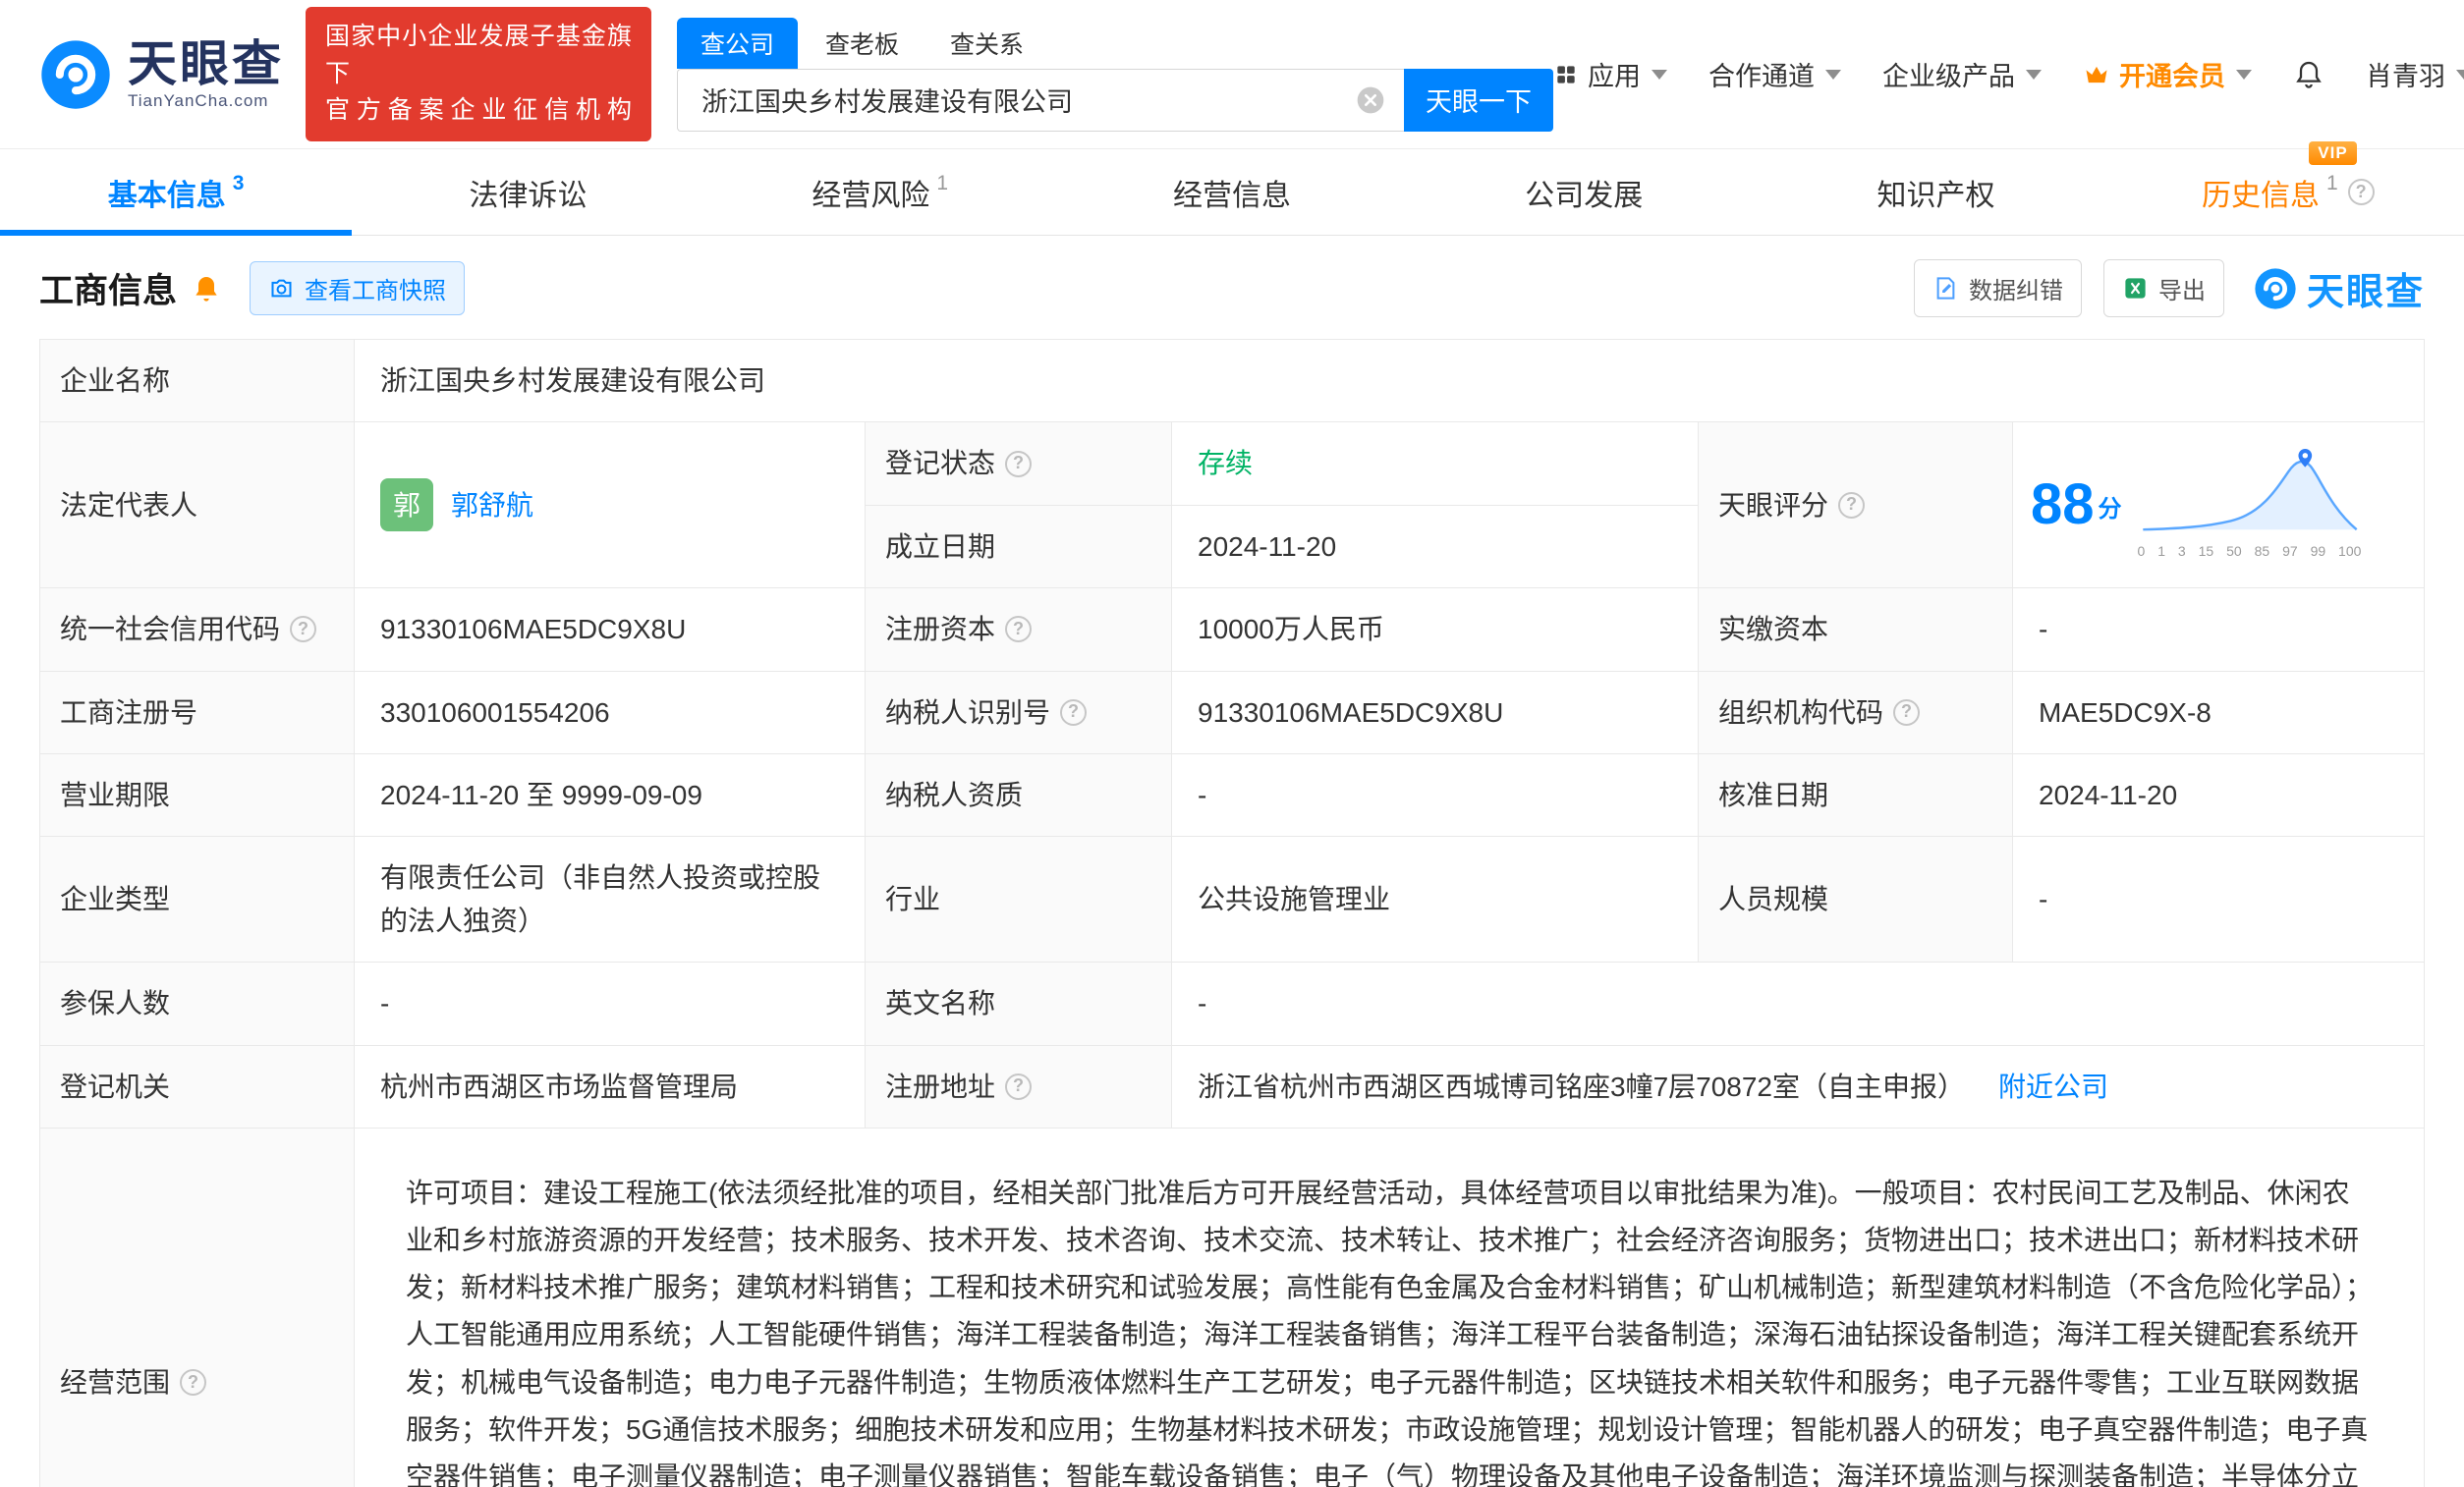 The width and height of the screenshot is (2464, 1487). Describe the element at coordinates (1566, 74) in the screenshot. I see `apps-grid-icon` at that location.